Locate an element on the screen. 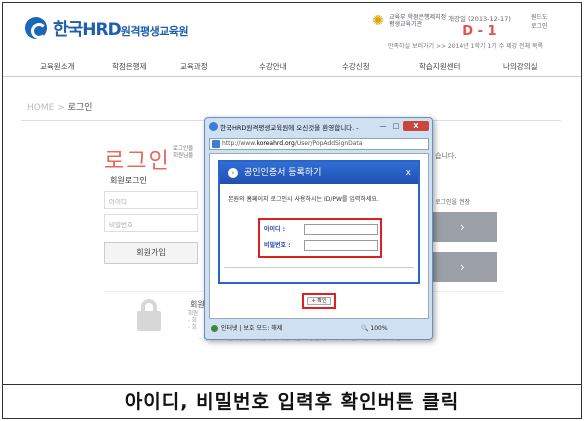 This screenshot has width=584, height=421. dday-counter: D - 1 is located at coordinates (479, 31).